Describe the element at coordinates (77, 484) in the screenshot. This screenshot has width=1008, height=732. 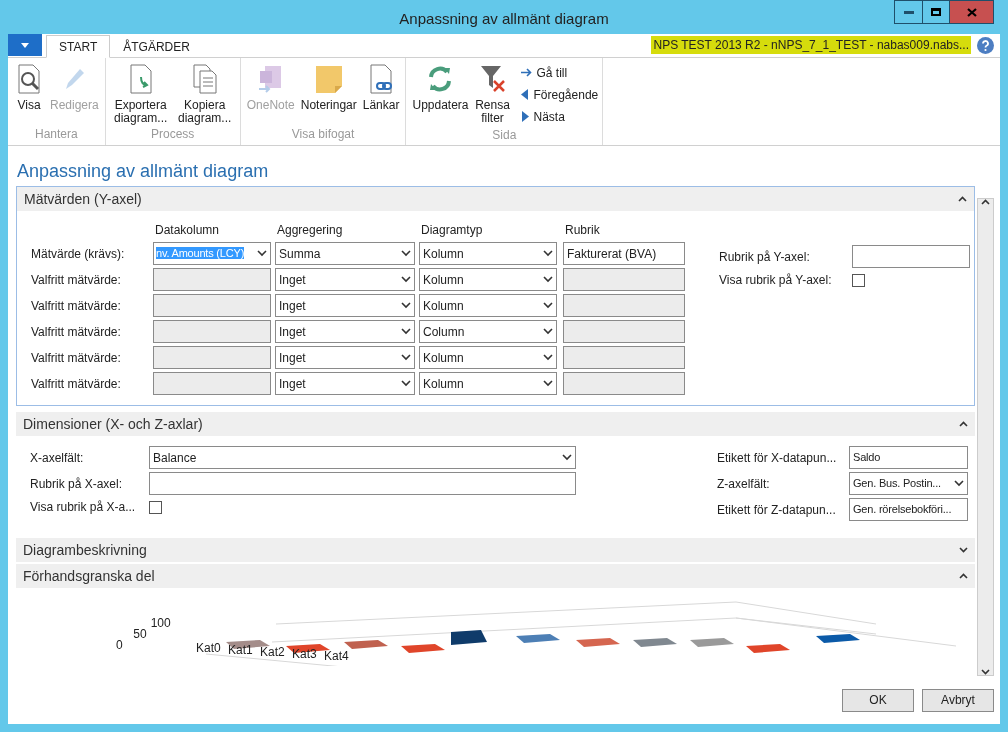
I see `field-label: Rubrik på X-axel:` at that location.